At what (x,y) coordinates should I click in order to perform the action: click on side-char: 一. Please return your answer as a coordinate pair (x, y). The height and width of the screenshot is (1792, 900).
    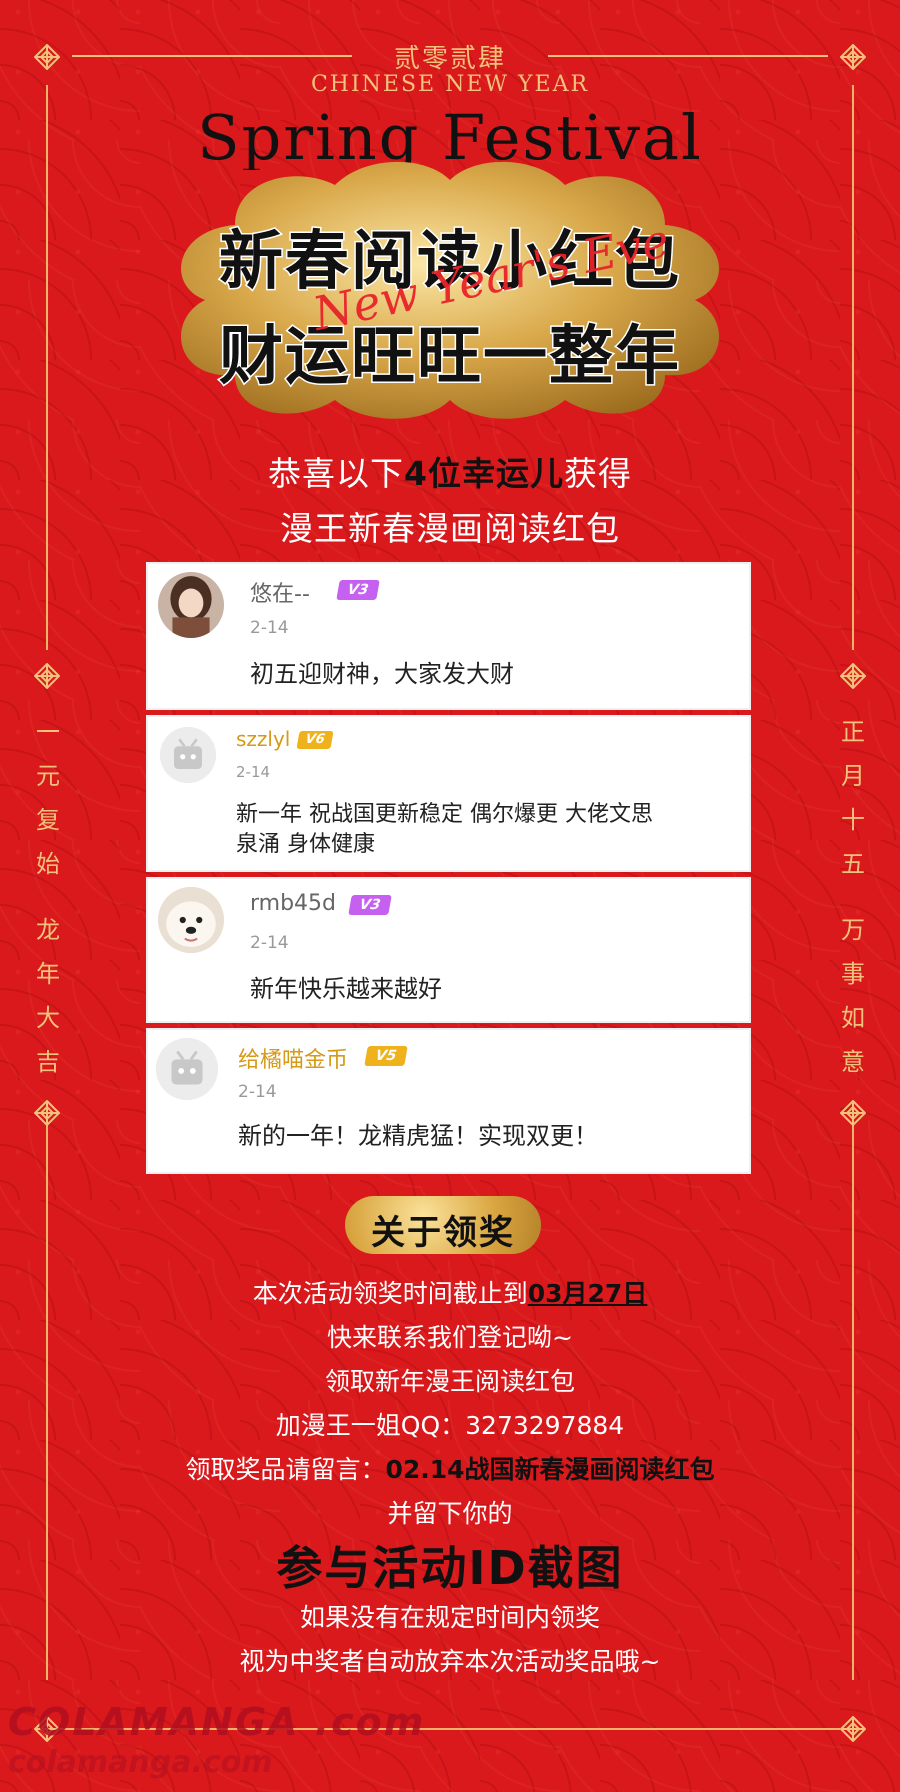
    Looking at the image, I should click on (48, 732).